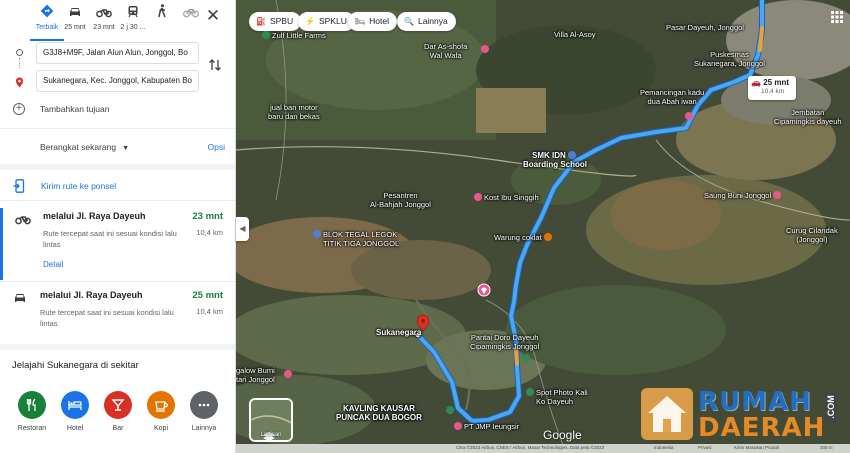 This screenshot has height=453, width=850. Describe the element at coordinates (379, 21) in the screenshot. I see `chip-label: Hotel` at that location.